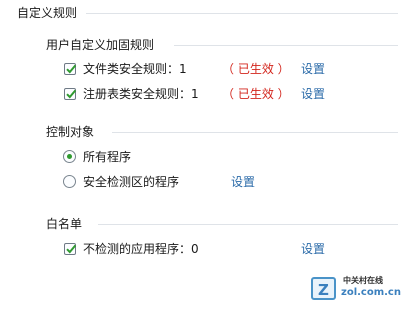 The image size is (402, 309). What do you see at coordinates (64, 224) in the screenshot?
I see `whitelist-title: 白名单` at bounding box center [64, 224].